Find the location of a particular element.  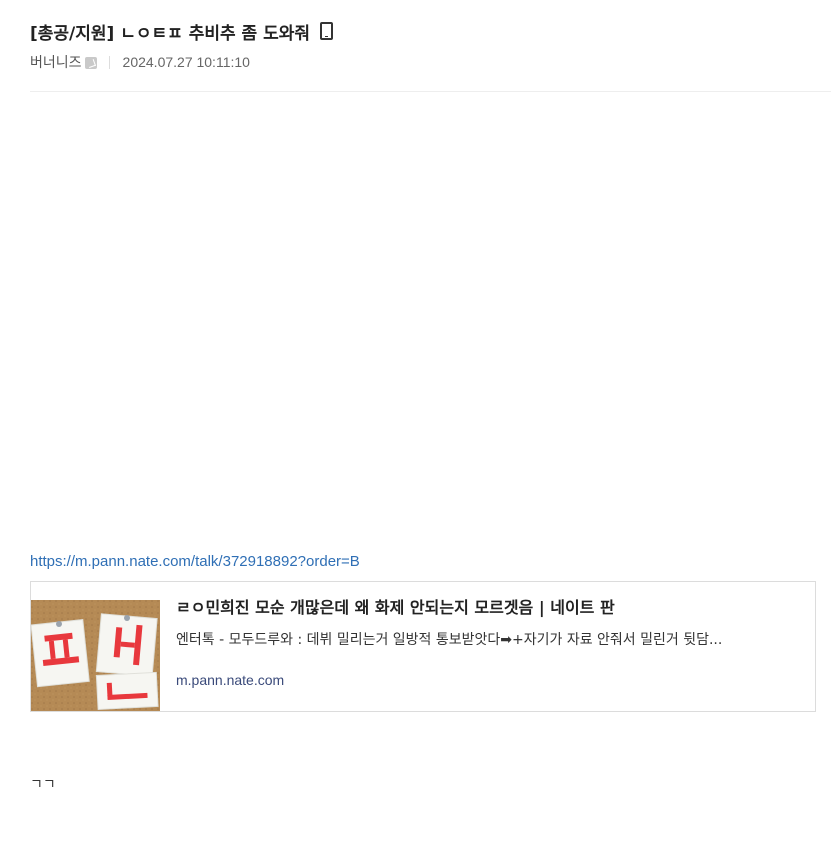

user-badge-icon is located at coordinates (90, 63).